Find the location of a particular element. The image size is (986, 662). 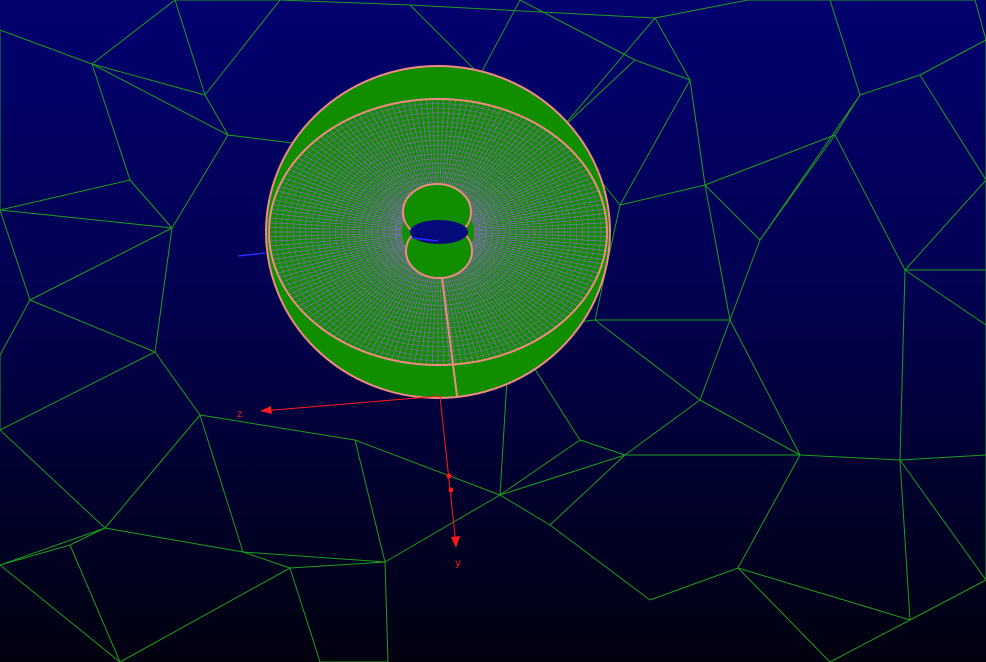

y-axis-arrowhead is located at coordinates (455, 542).